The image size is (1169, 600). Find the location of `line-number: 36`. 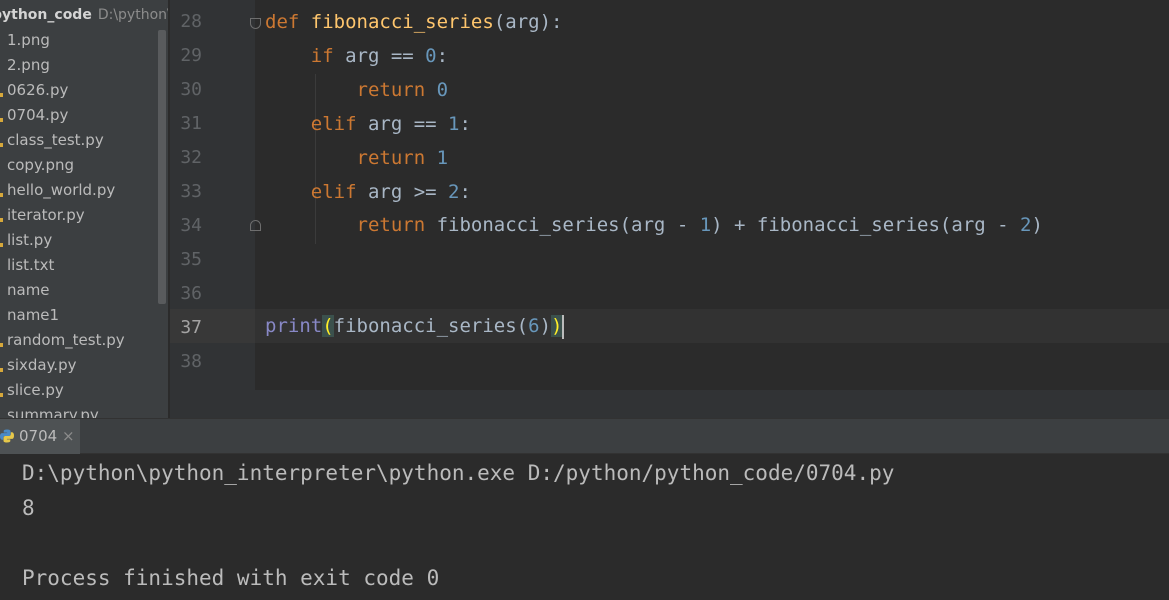

line-number: 36 is located at coordinates (191, 293).